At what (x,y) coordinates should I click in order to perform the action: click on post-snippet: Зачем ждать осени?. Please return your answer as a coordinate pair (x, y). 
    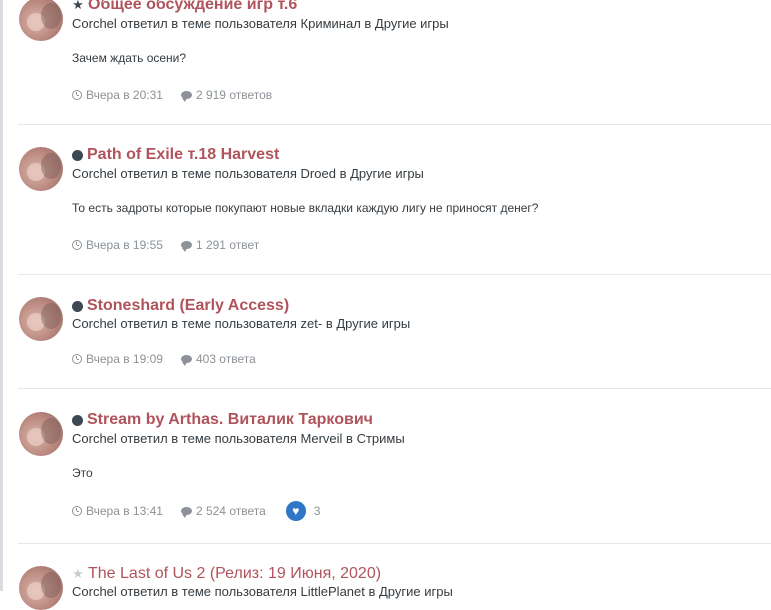
    Looking at the image, I should click on (129, 58).